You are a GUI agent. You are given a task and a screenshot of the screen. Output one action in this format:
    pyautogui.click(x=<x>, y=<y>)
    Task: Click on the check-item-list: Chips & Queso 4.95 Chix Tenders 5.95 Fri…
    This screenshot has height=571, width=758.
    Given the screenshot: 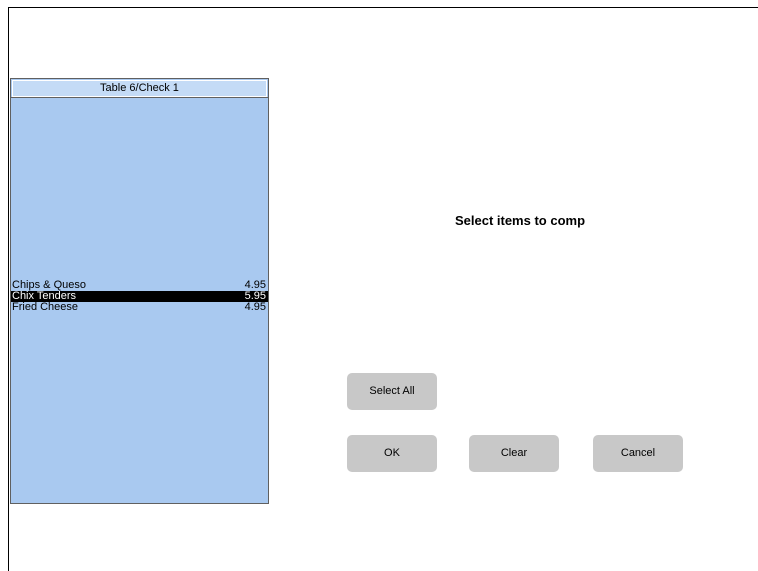 What is the action you would take?
    pyautogui.click(x=139, y=296)
    